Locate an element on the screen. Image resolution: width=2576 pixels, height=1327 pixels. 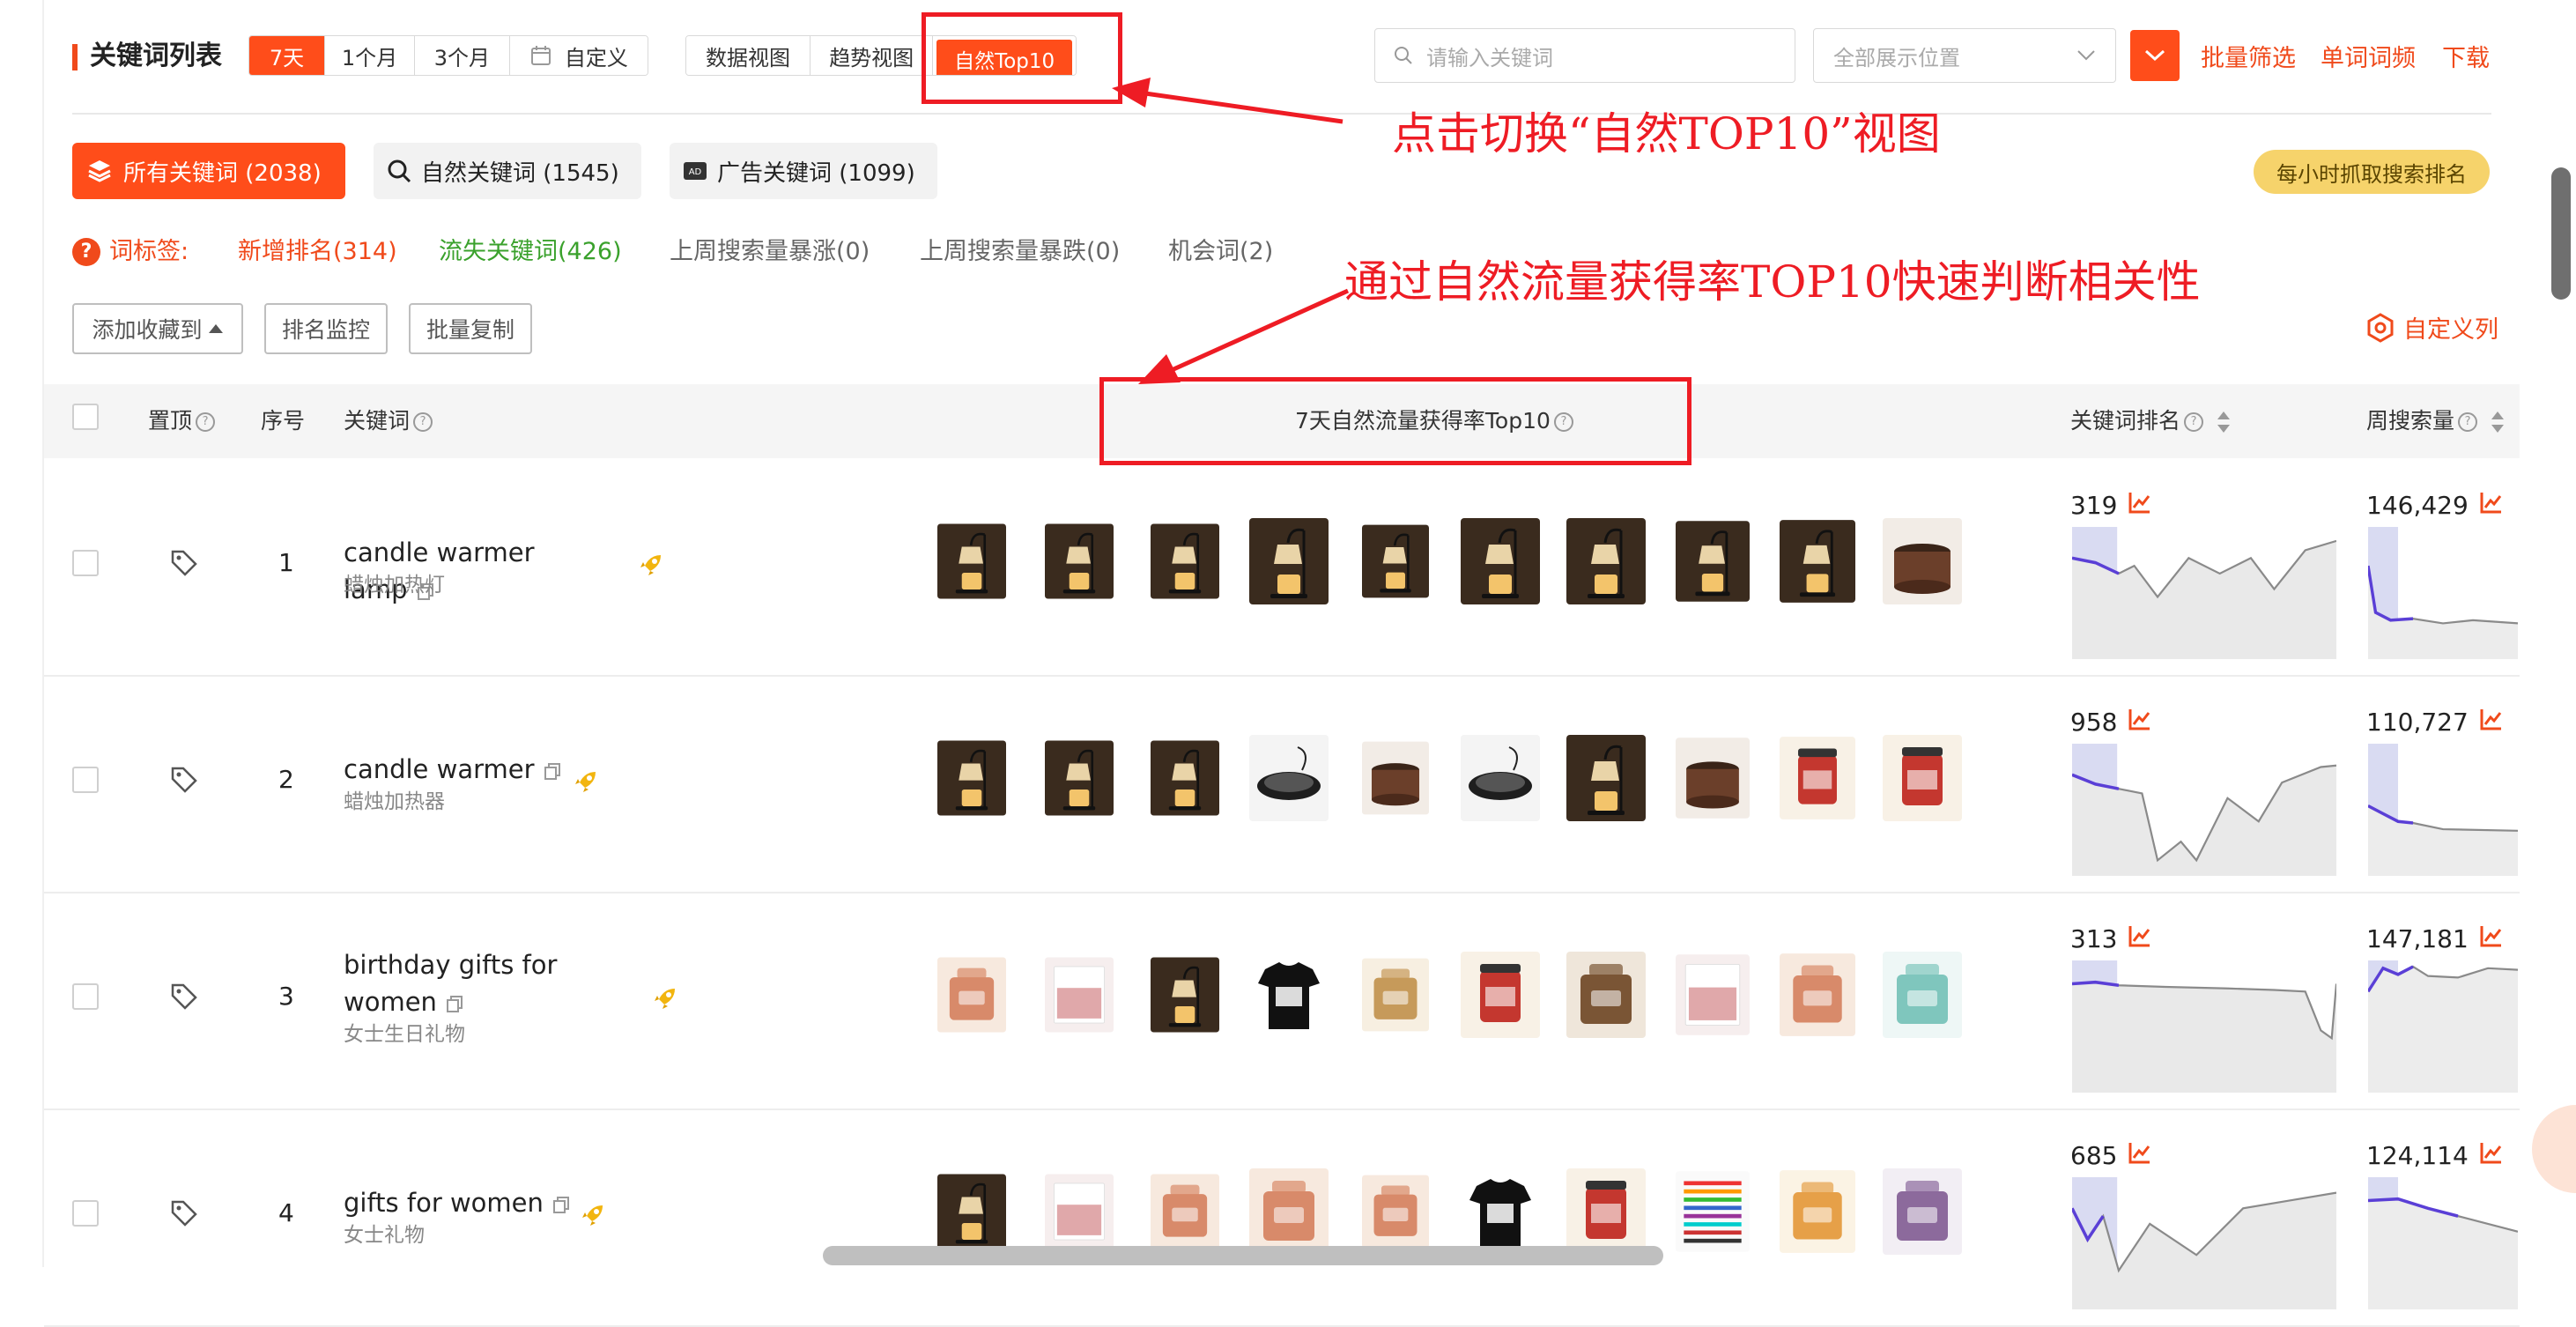
annotation-relevance: 通过自然流量获得率TOP10快速判断相关性 is located at coordinates (1773, 282).